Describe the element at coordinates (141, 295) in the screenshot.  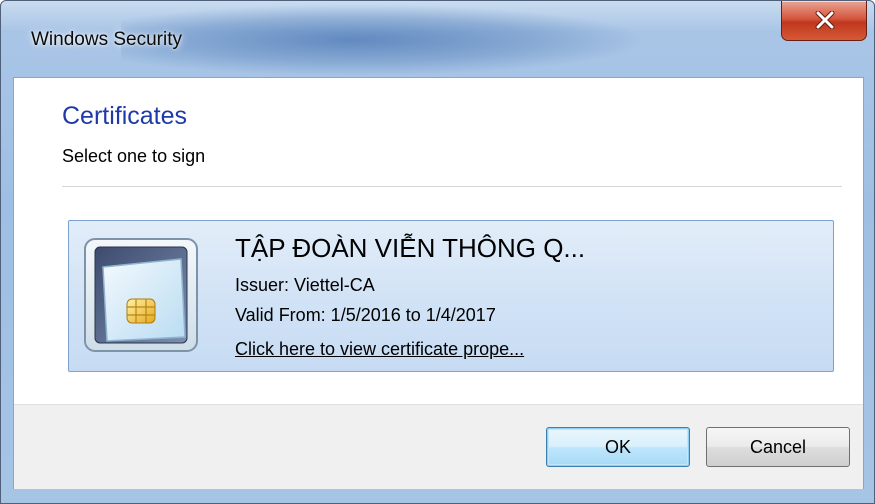
I see `smart-card-icon` at that location.